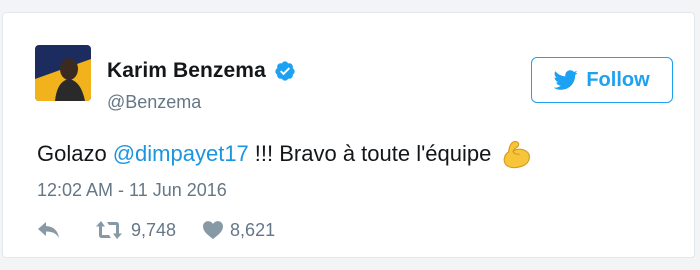 The height and width of the screenshot is (270, 700). What do you see at coordinates (566, 80) in the screenshot?
I see `twitter-bird-icon` at bounding box center [566, 80].